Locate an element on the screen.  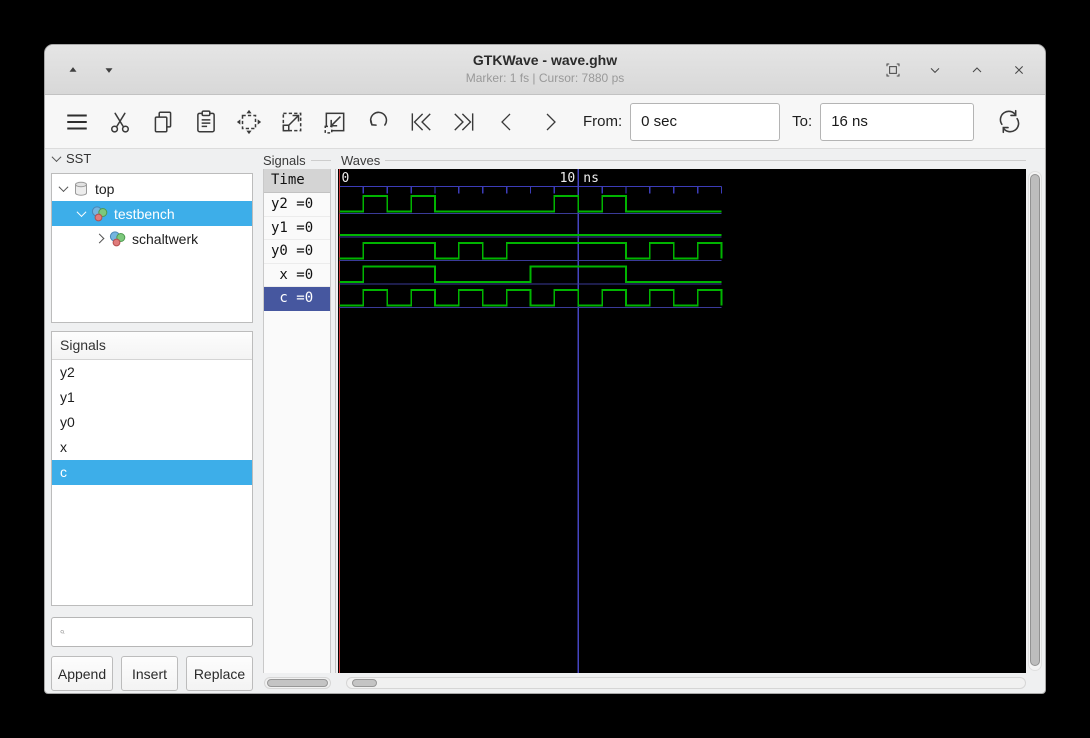
step-right-button is located at coordinates (549, 122).